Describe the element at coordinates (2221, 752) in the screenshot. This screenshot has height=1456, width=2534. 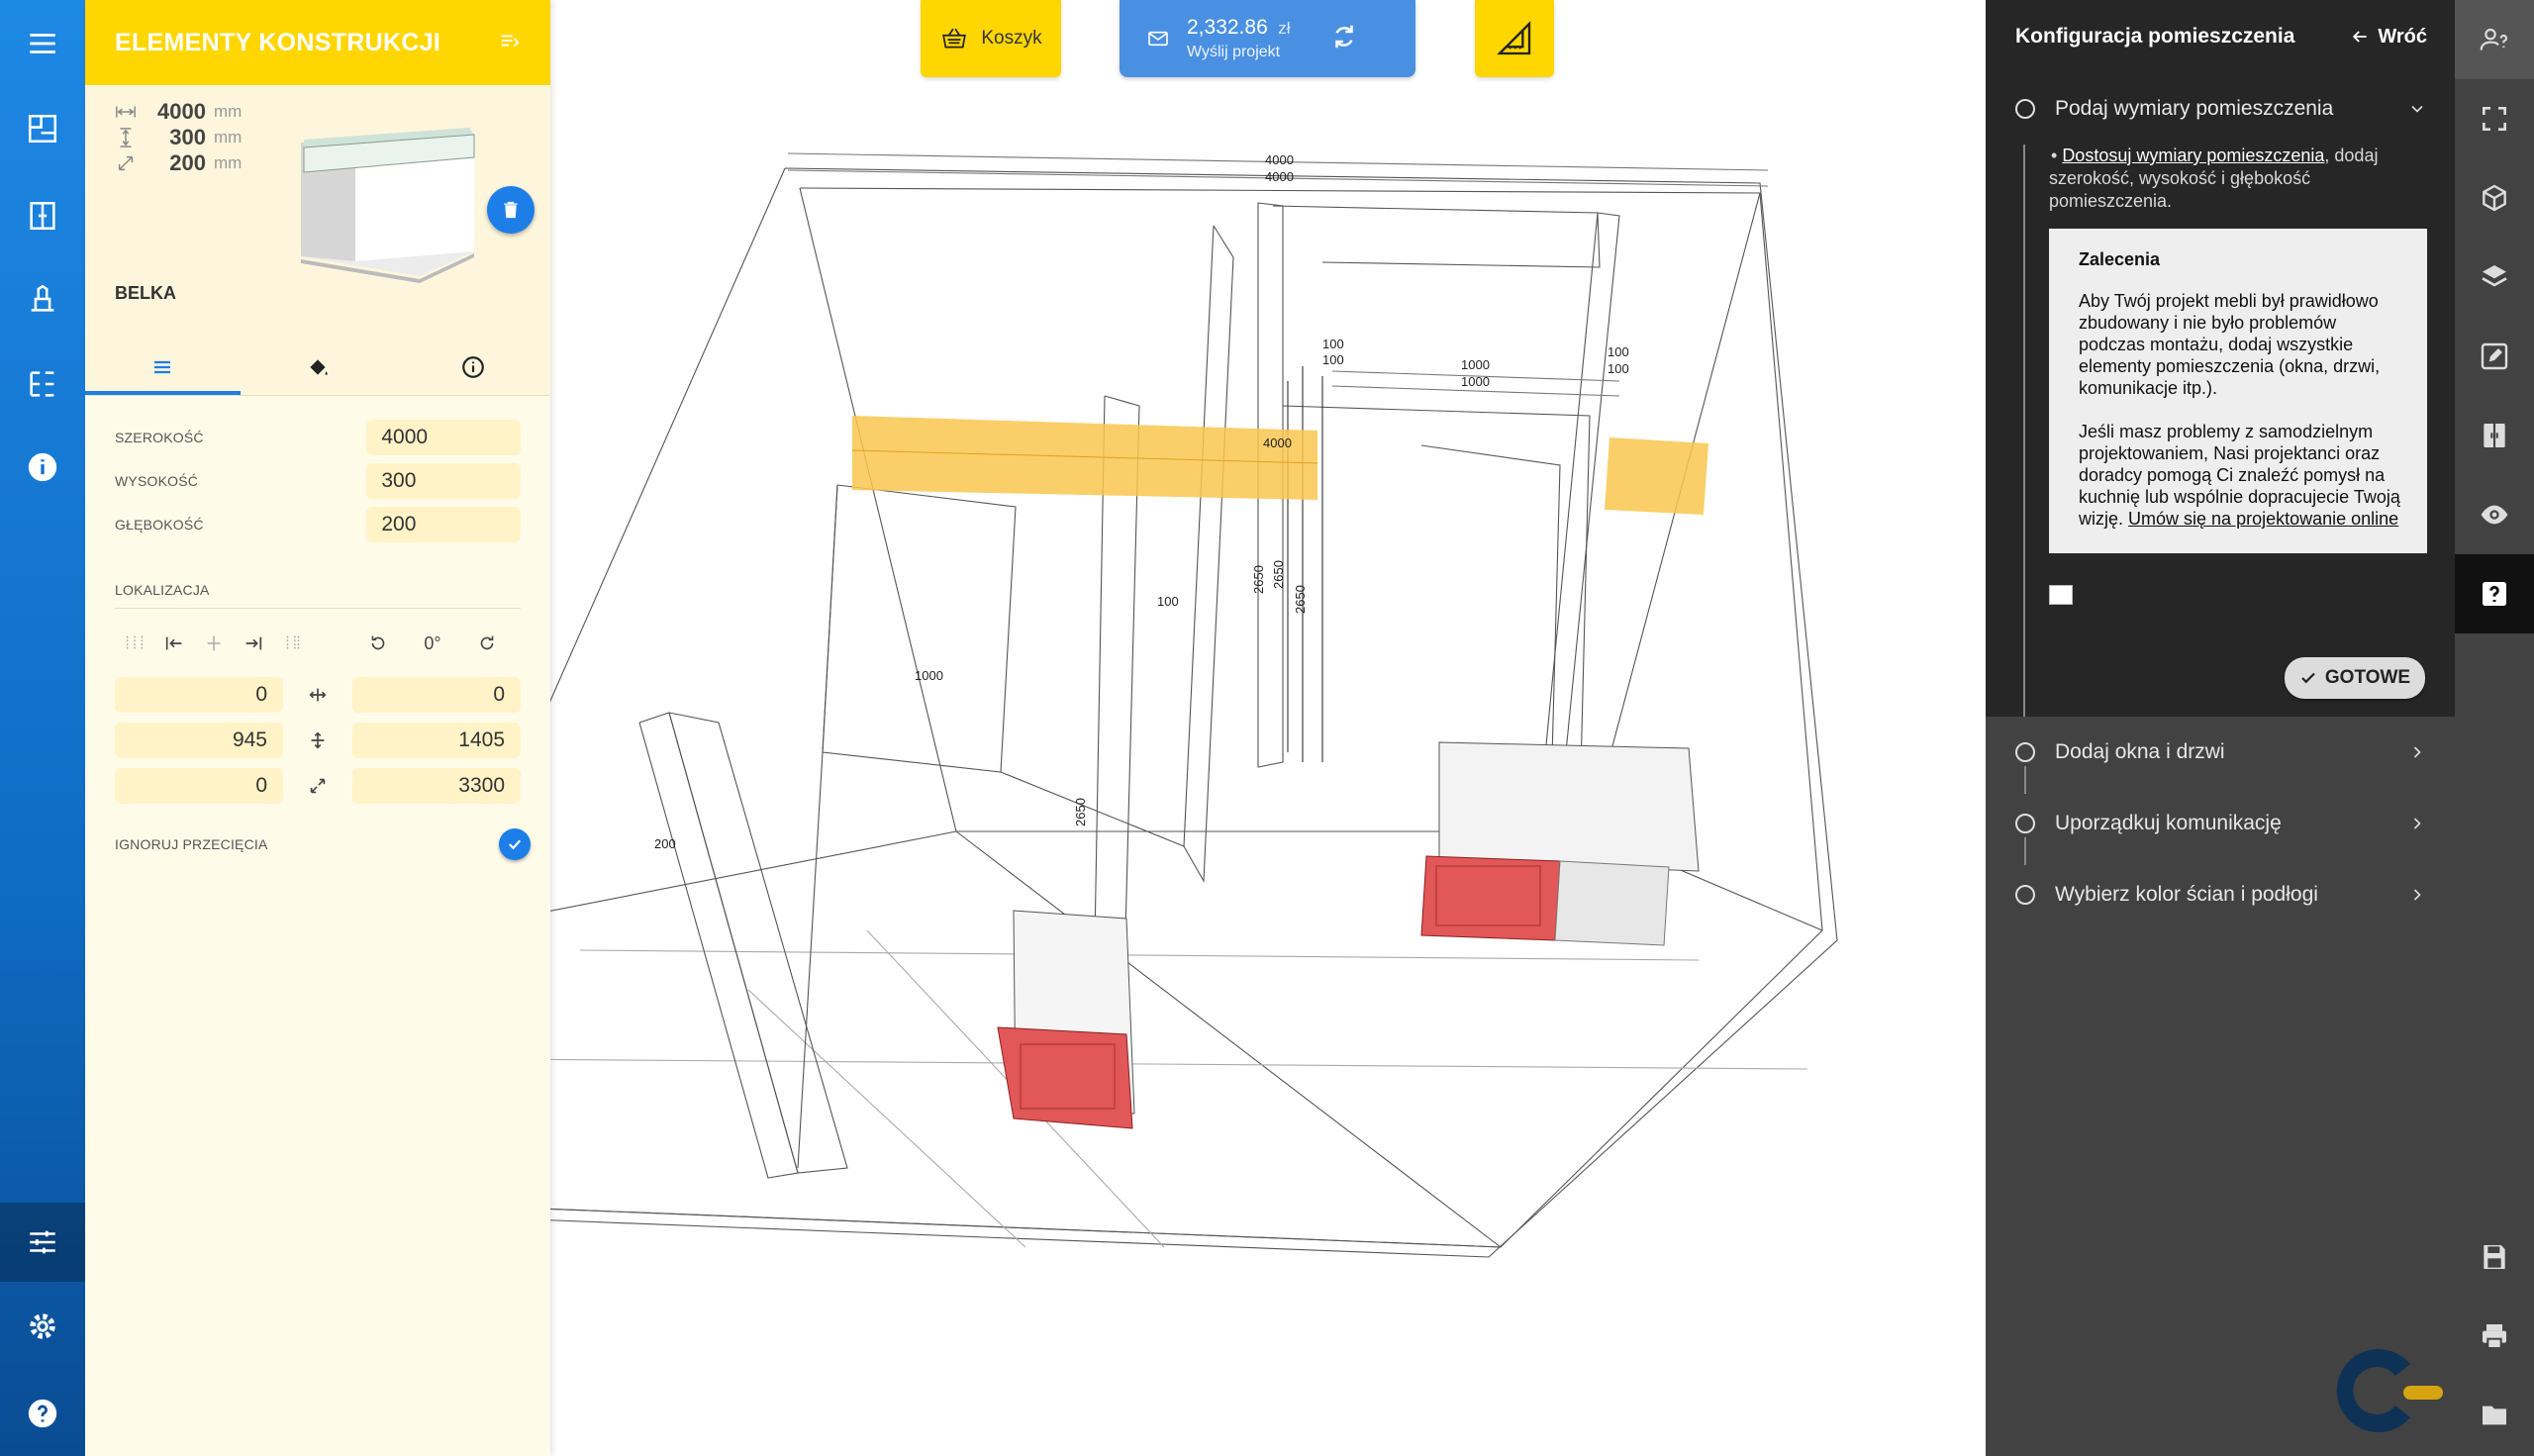
I see `step-windows-doors: Dodaj okna i drzwi` at that location.